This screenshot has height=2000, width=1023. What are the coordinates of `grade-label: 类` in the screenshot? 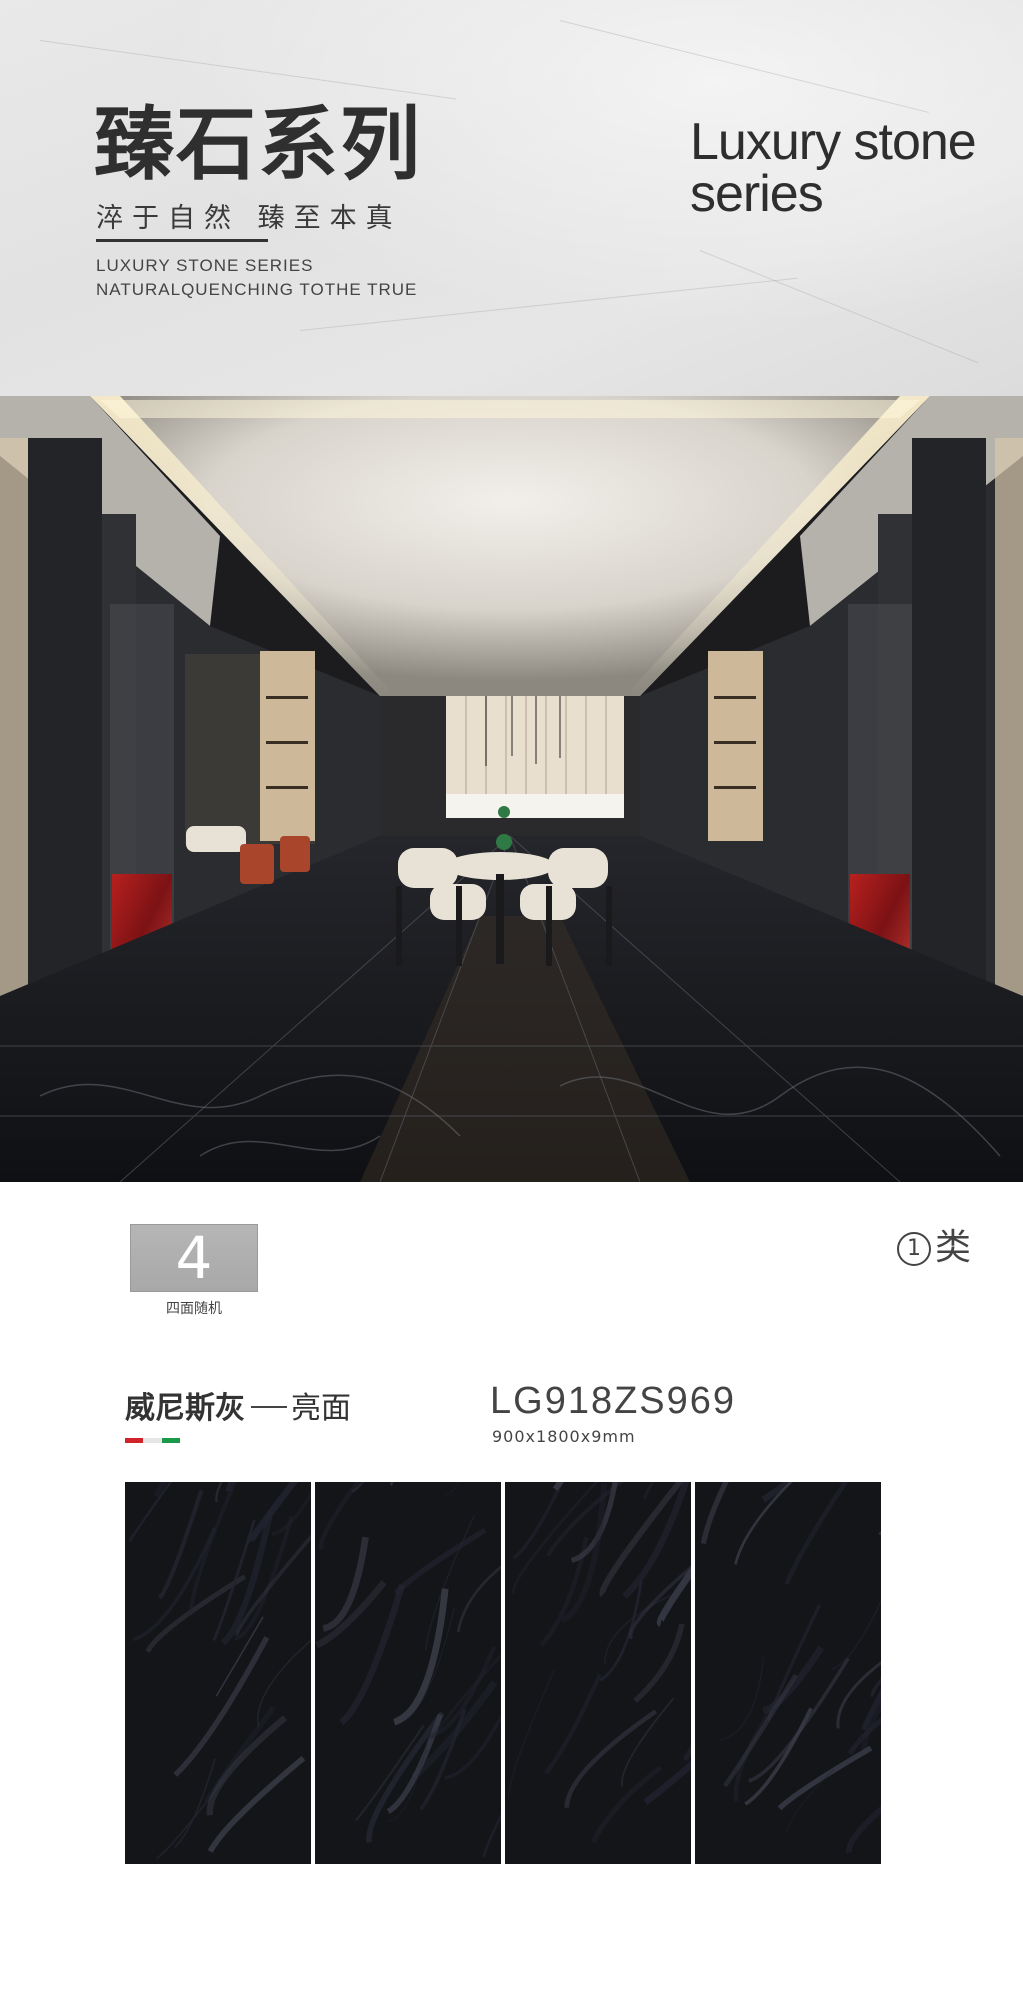 It's located at (952, 1247).